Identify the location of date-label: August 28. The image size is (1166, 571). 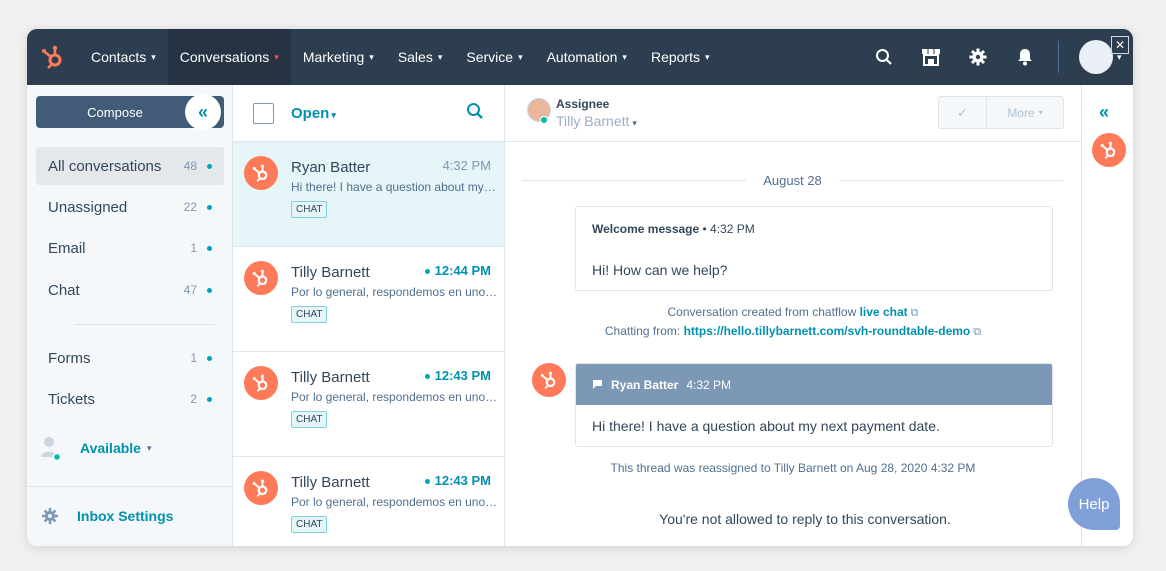
(792, 180).